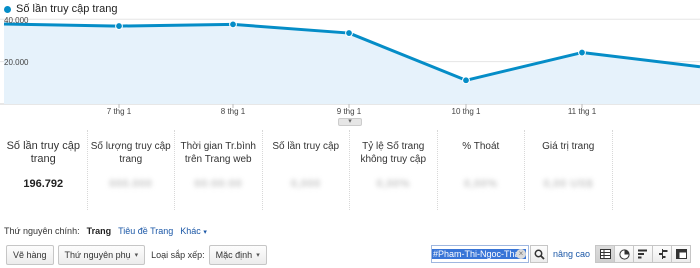 This screenshot has width=700, height=268. Describe the element at coordinates (233, 111) in the screenshot. I see `x-tick-label: 8 thg 1` at that location.